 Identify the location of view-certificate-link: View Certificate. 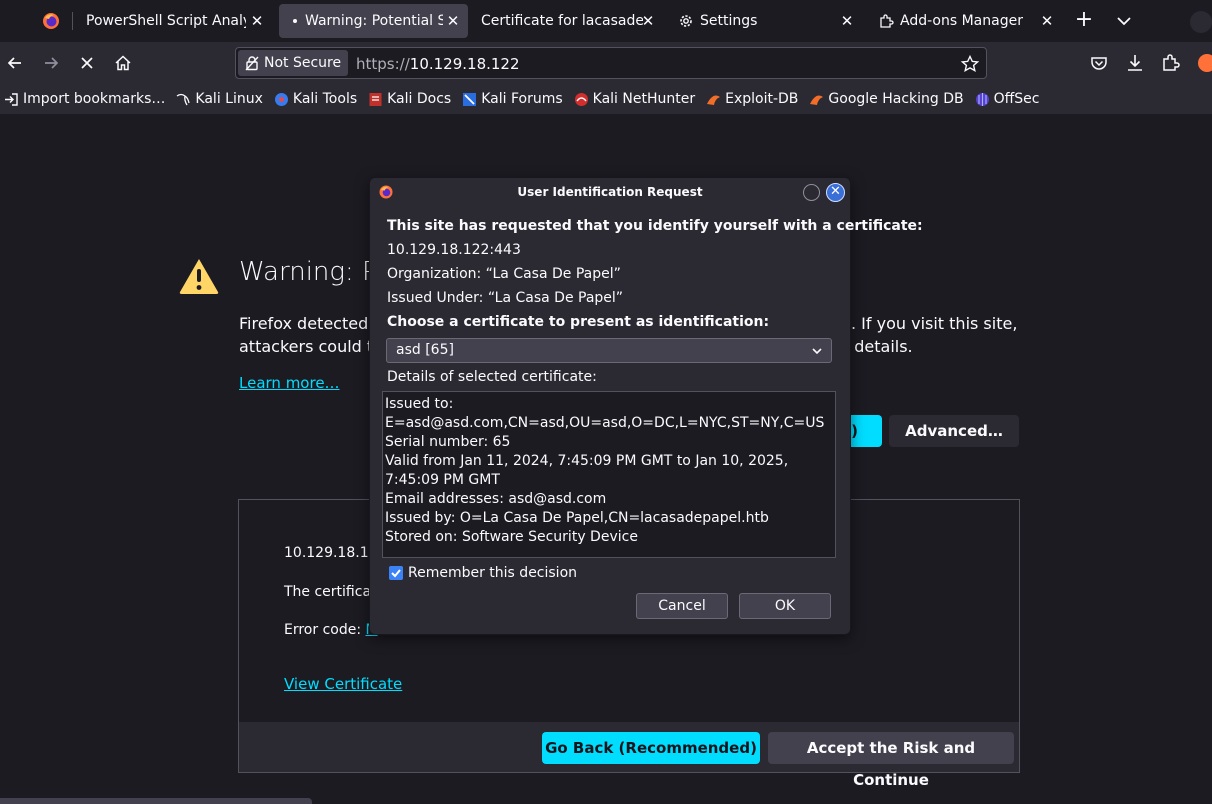
(343, 684).